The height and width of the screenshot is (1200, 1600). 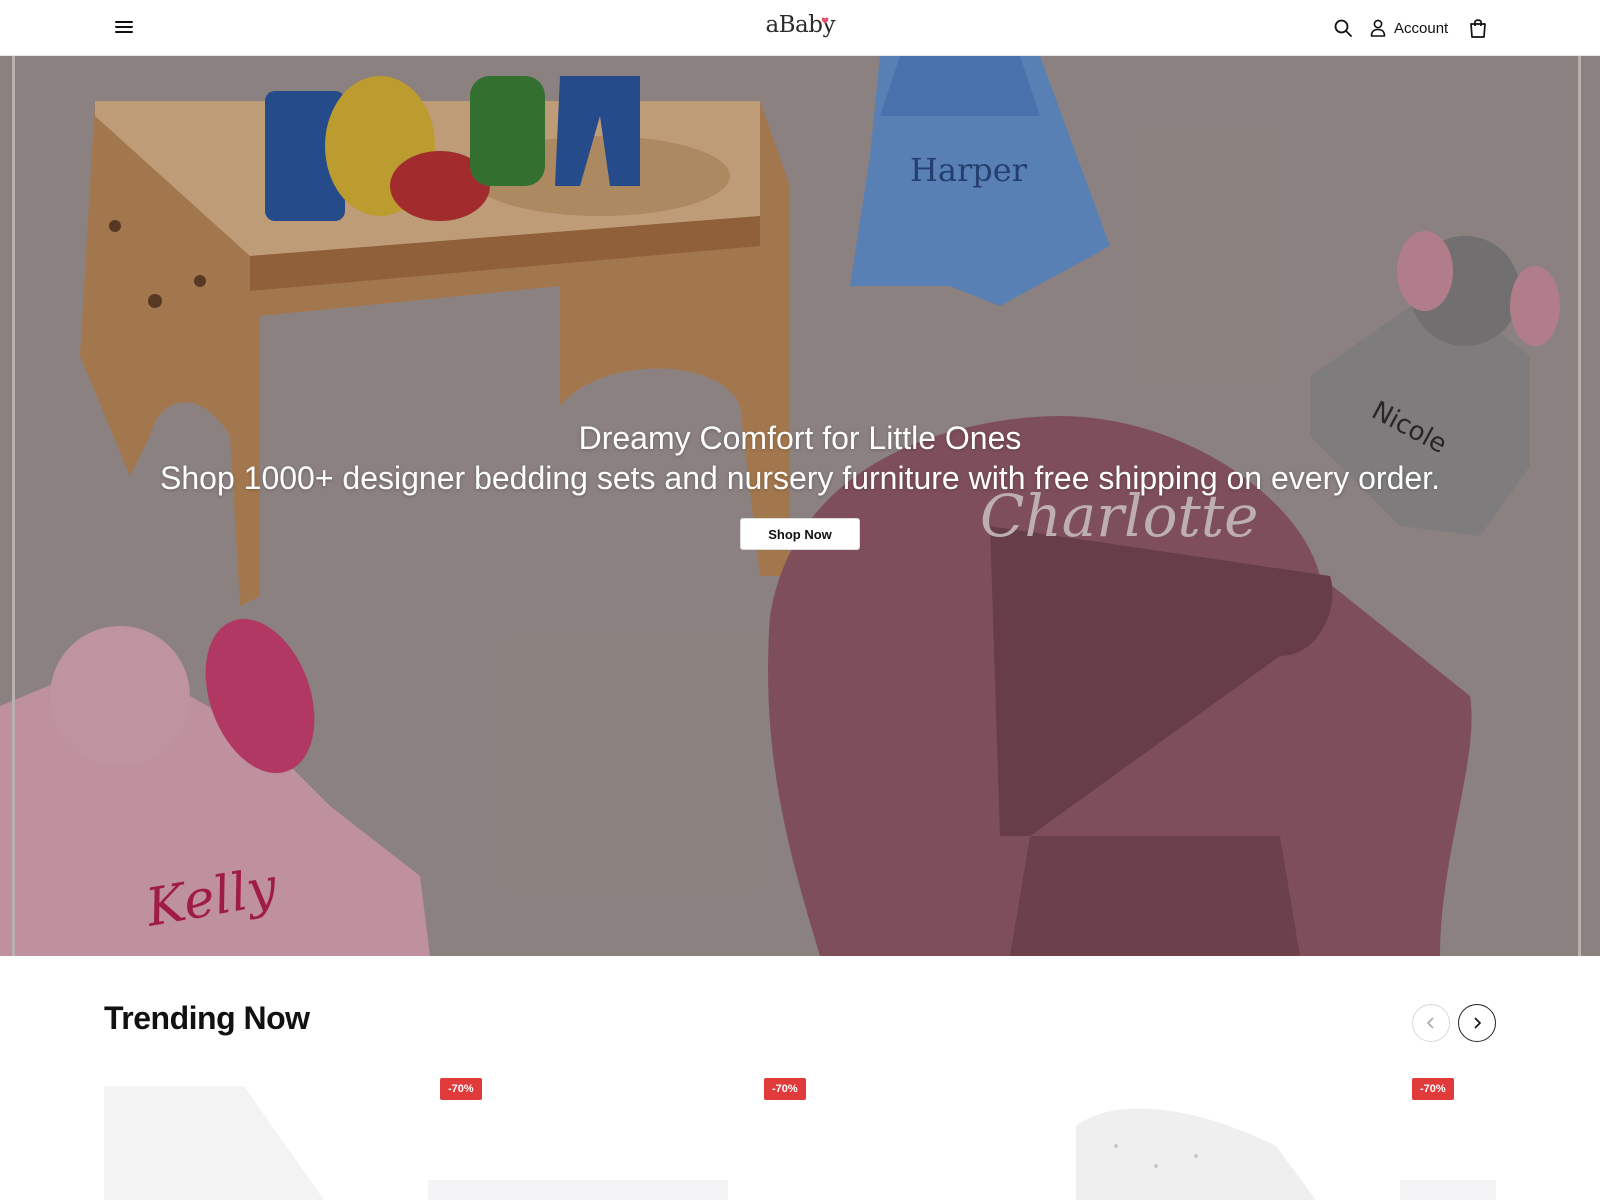 I want to click on hero-border-right, so click(x=1579, y=506).